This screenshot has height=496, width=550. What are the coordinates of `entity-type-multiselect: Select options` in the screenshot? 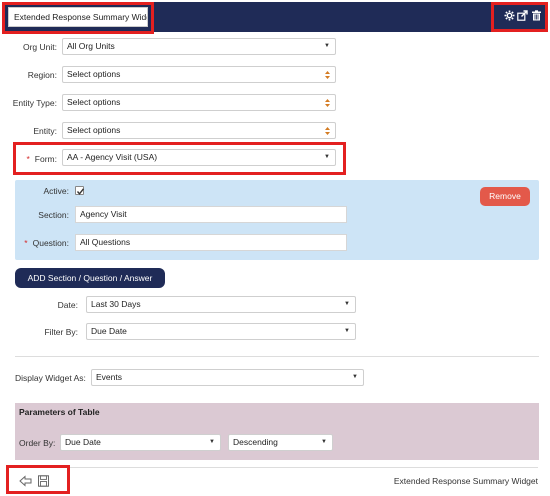 It's located at (199, 102).